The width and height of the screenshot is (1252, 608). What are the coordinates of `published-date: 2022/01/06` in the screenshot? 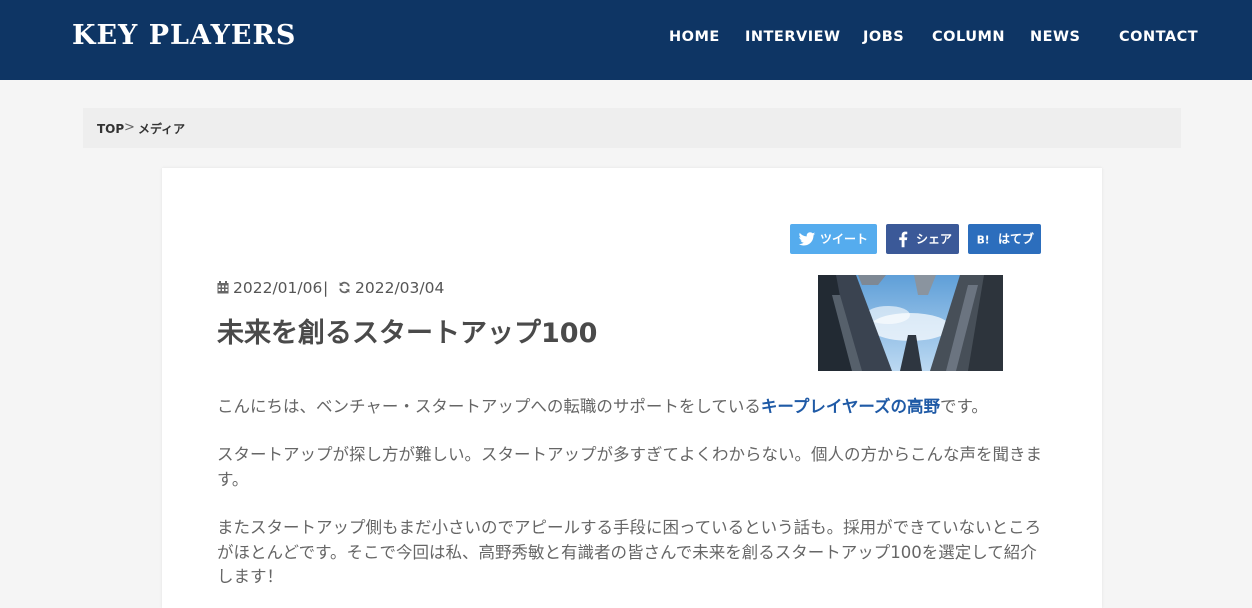 It's located at (278, 288).